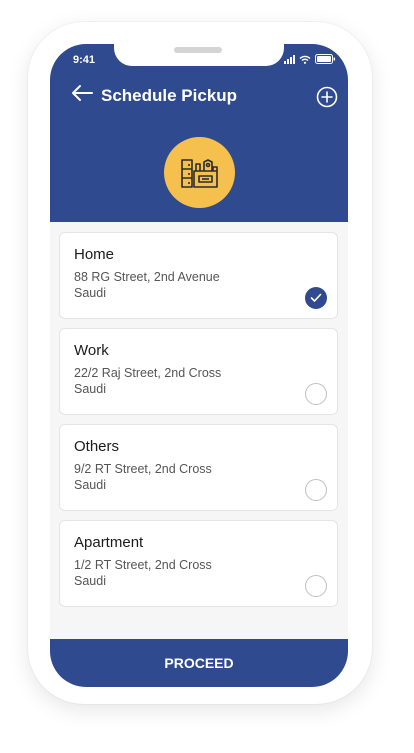  Describe the element at coordinates (199, 55) in the screenshot. I see `device-notch` at that location.